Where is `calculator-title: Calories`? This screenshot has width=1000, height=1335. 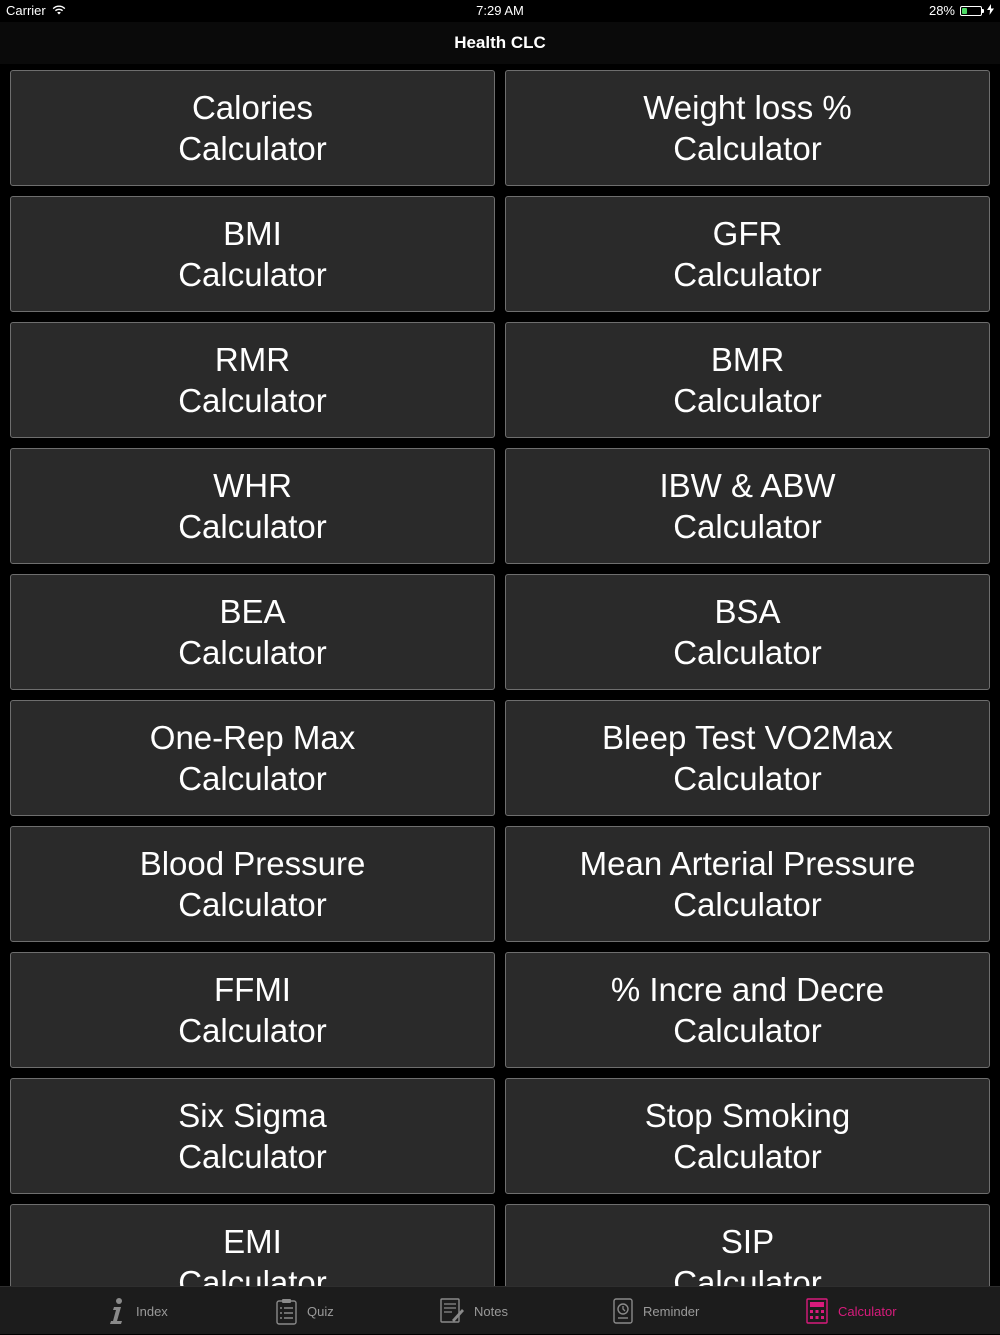 calculator-title: Calories is located at coordinates (252, 107).